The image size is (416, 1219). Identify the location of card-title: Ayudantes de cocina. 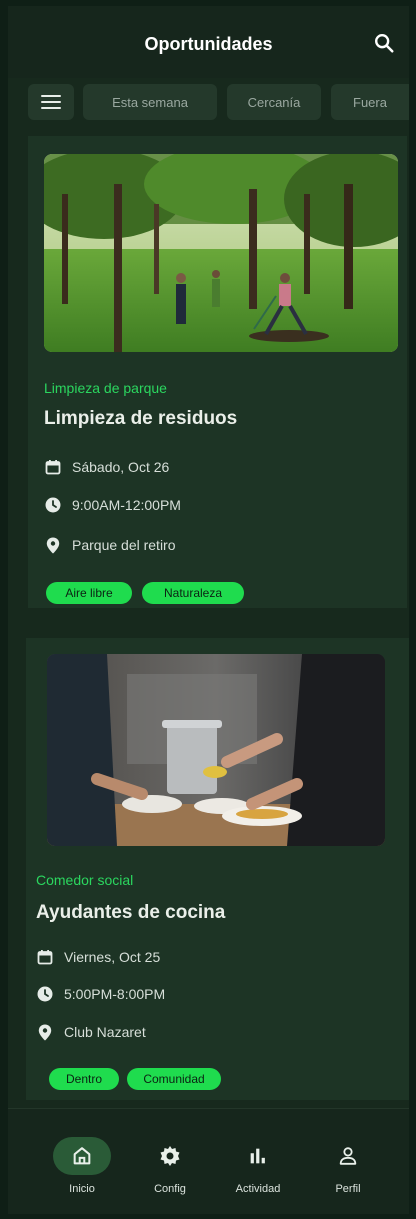
(131, 912).